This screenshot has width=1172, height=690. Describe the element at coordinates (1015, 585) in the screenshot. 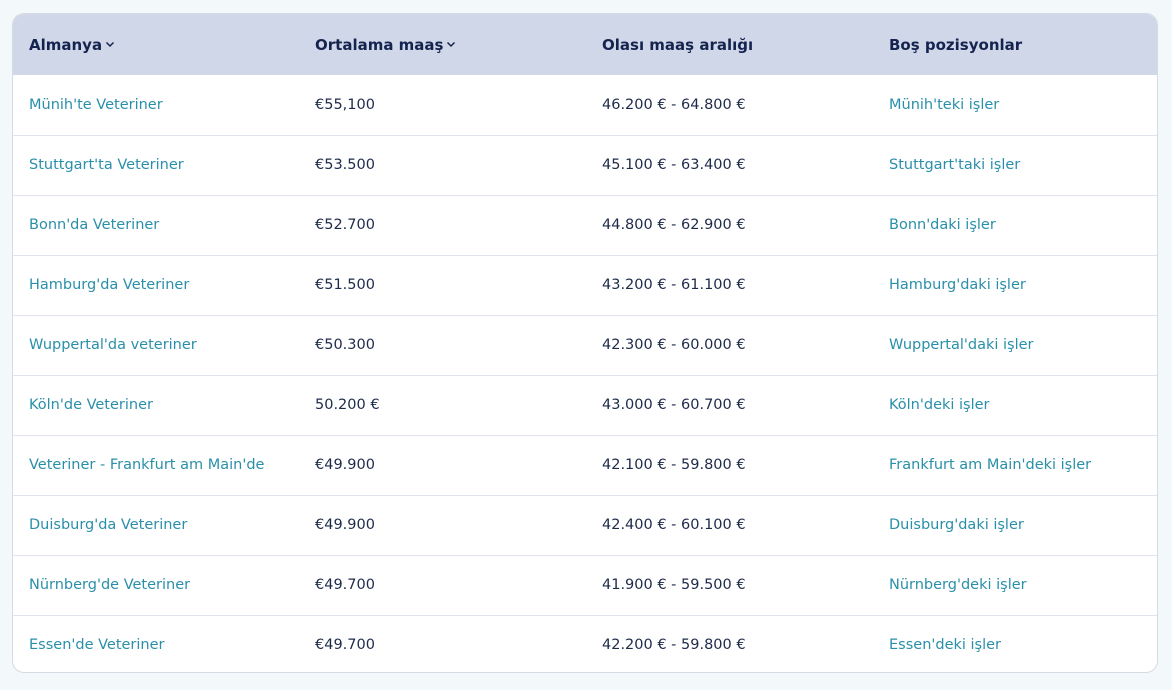

I see `open-positions-link: Nürnberg'deki işler` at that location.